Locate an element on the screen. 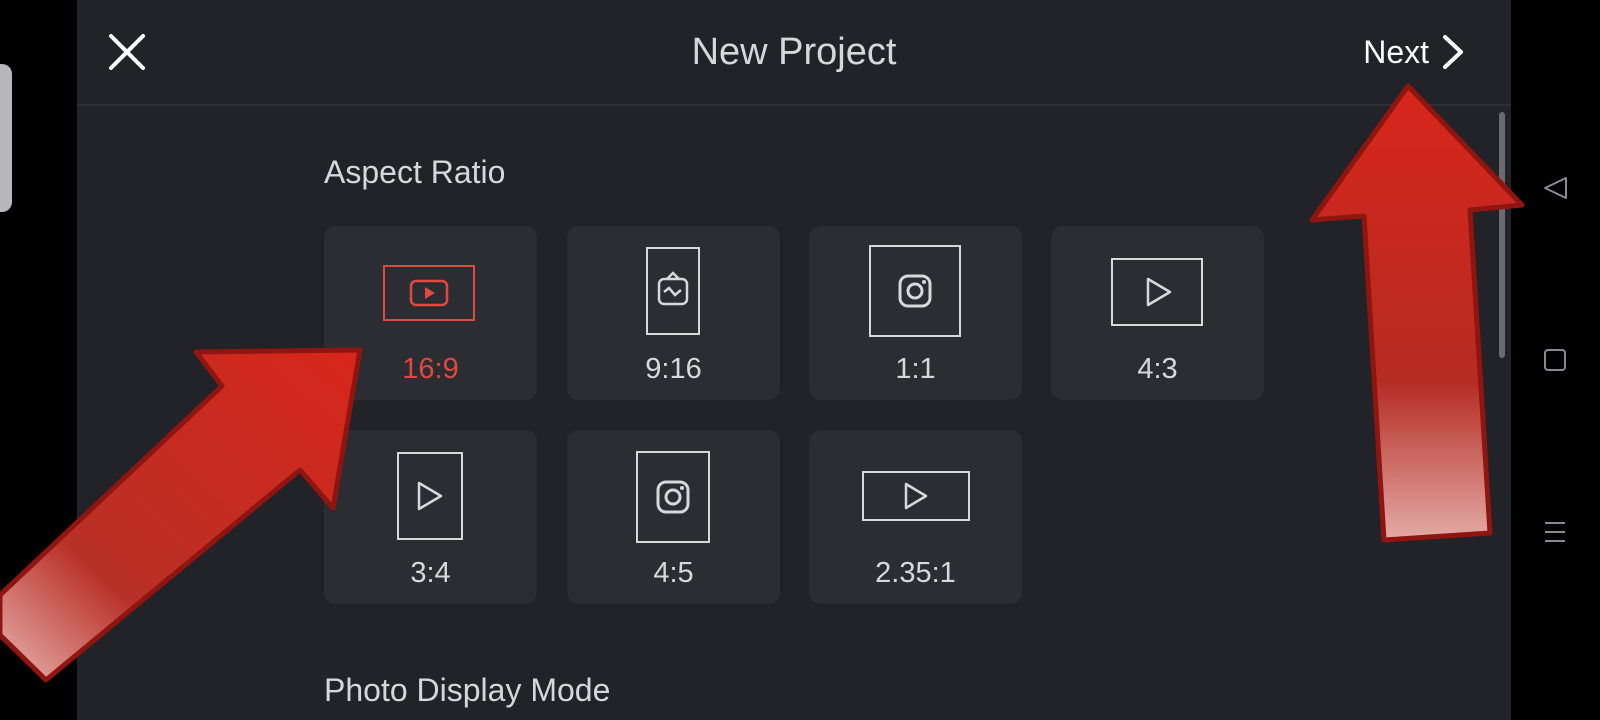  menu-icon is located at coordinates (1555, 532).